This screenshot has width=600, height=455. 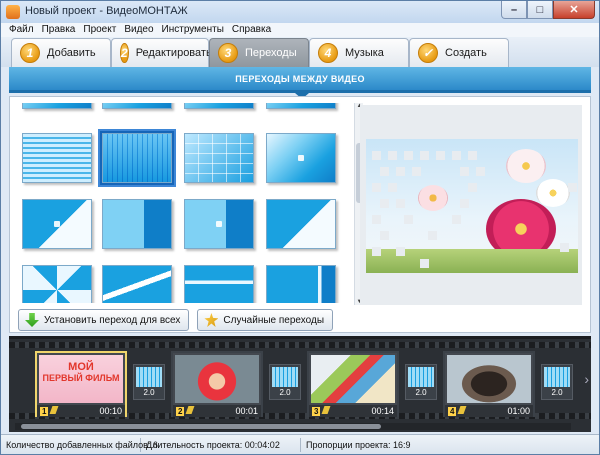 What do you see at coordinates (13, 12) in the screenshot?
I see `app-icon` at bounding box center [13, 12].